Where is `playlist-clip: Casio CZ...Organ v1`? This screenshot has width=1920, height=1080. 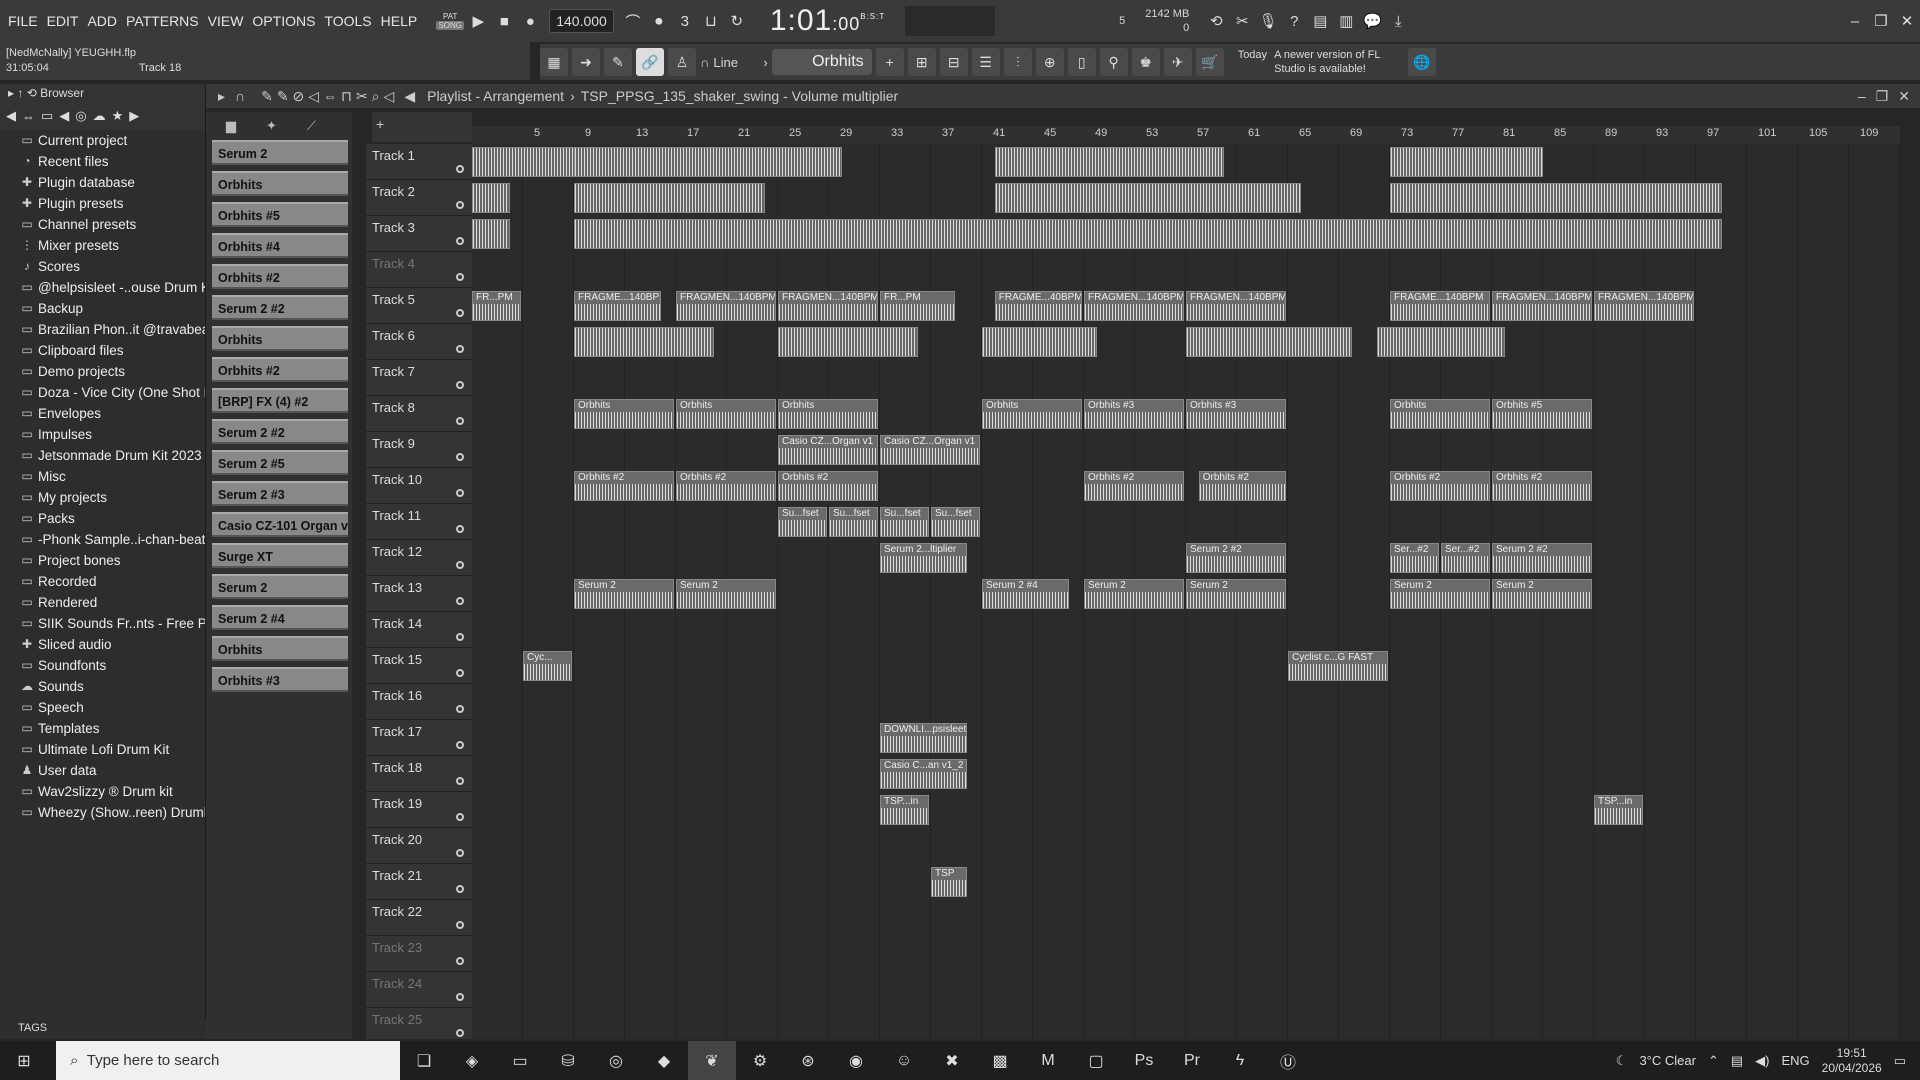
playlist-clip: Casio CZ...Organ v1 is located at coordinates (828, 450).